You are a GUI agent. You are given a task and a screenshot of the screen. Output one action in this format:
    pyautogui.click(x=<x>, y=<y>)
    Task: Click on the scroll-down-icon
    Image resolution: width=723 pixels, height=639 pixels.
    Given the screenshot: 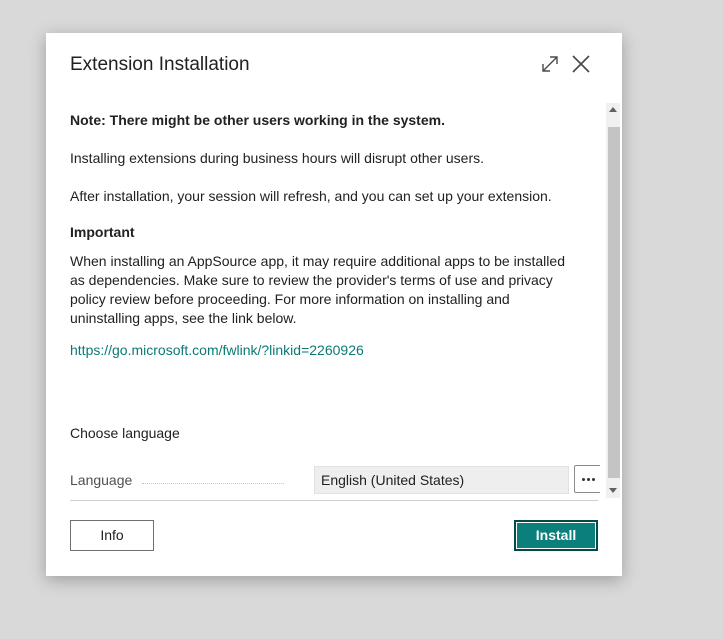 What is the action you would take?
    pyautogui.click(x=613, y=490)
    